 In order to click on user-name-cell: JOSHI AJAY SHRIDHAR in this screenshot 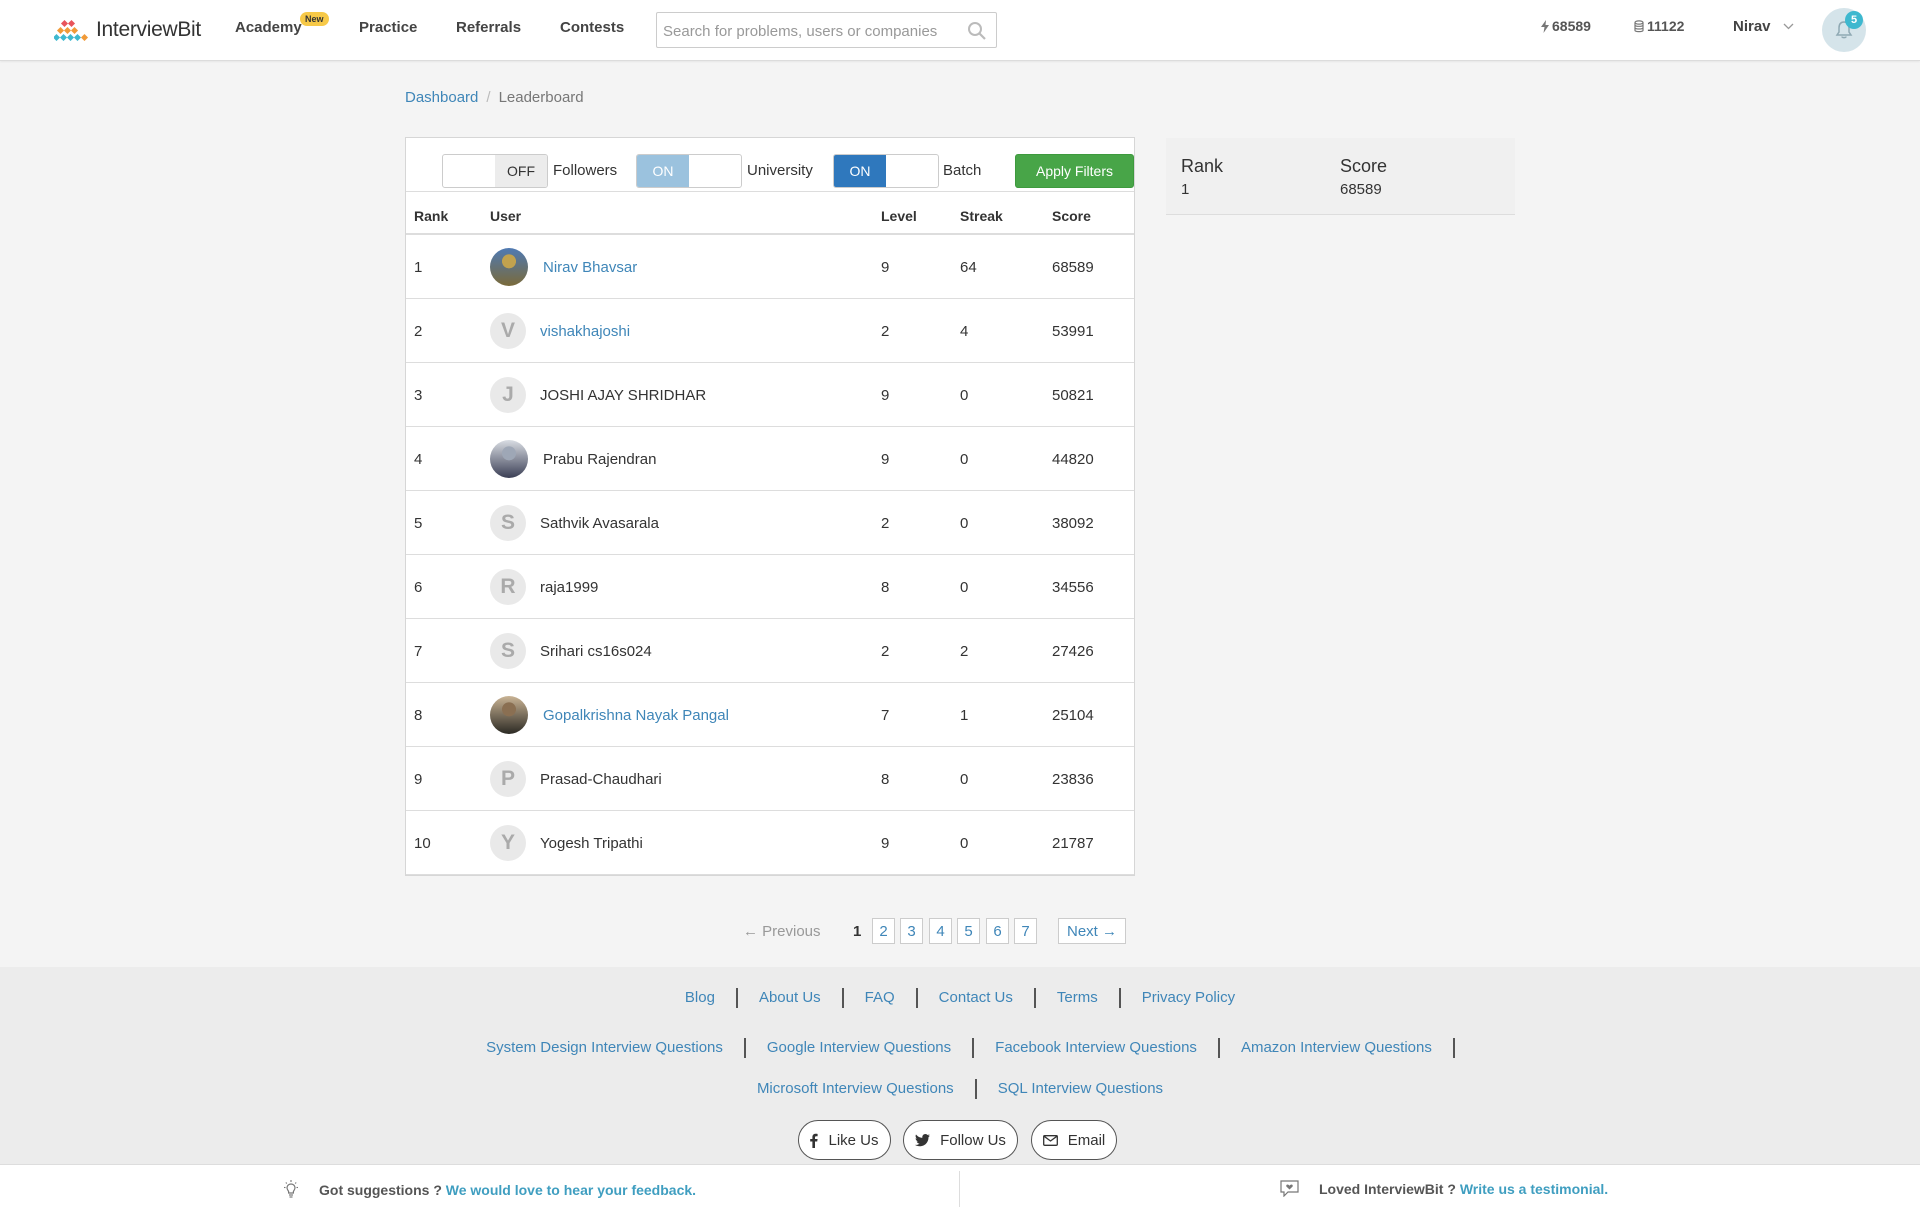, I will do `click(623, 395)`.